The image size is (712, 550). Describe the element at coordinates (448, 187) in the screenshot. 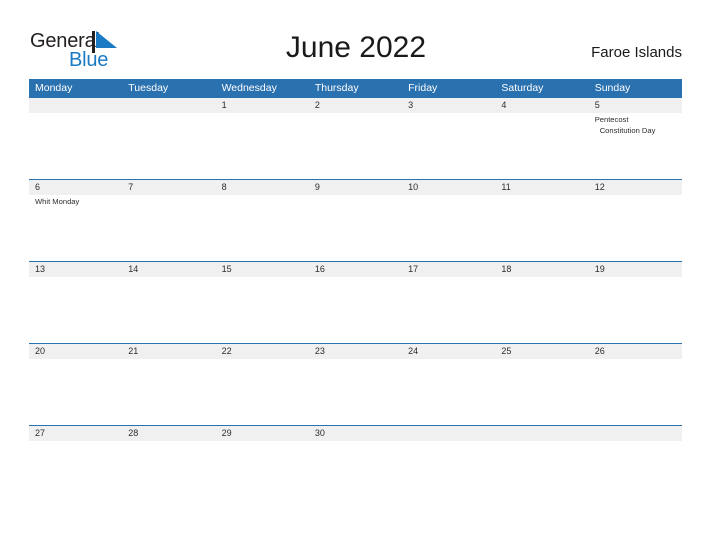

I see `day-number: 10` at that location.